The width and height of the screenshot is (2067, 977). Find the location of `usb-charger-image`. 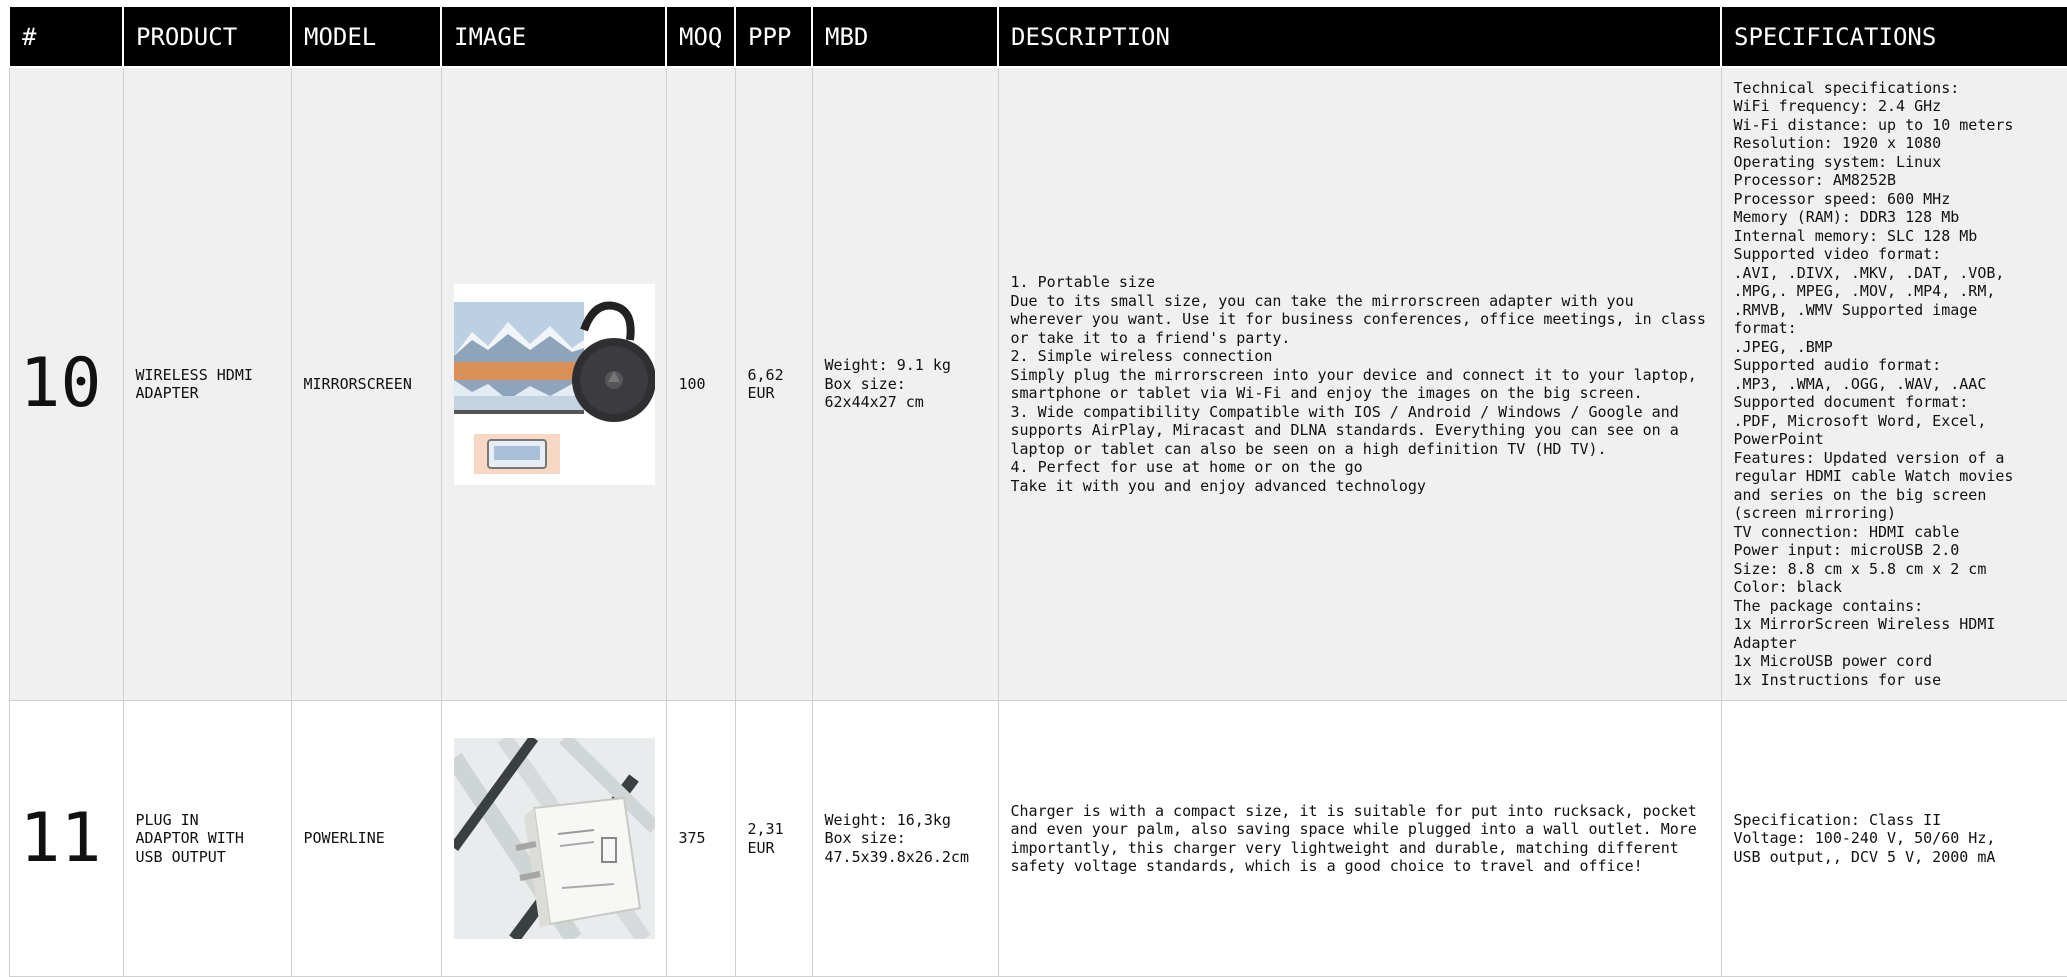

usb-charger-image is located at coordinates (554, 838).